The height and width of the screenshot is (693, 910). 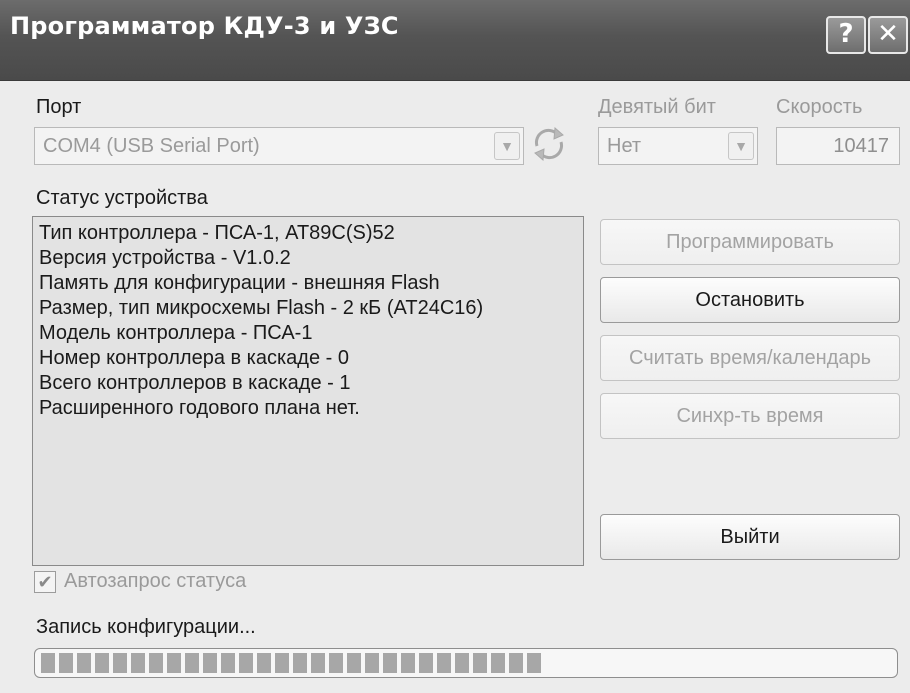 What do you see at coordinates (176, 333) in the screenshot?
I see `status-line: Модель контроллера - ПСА-1` at bounding box center [176, 333].